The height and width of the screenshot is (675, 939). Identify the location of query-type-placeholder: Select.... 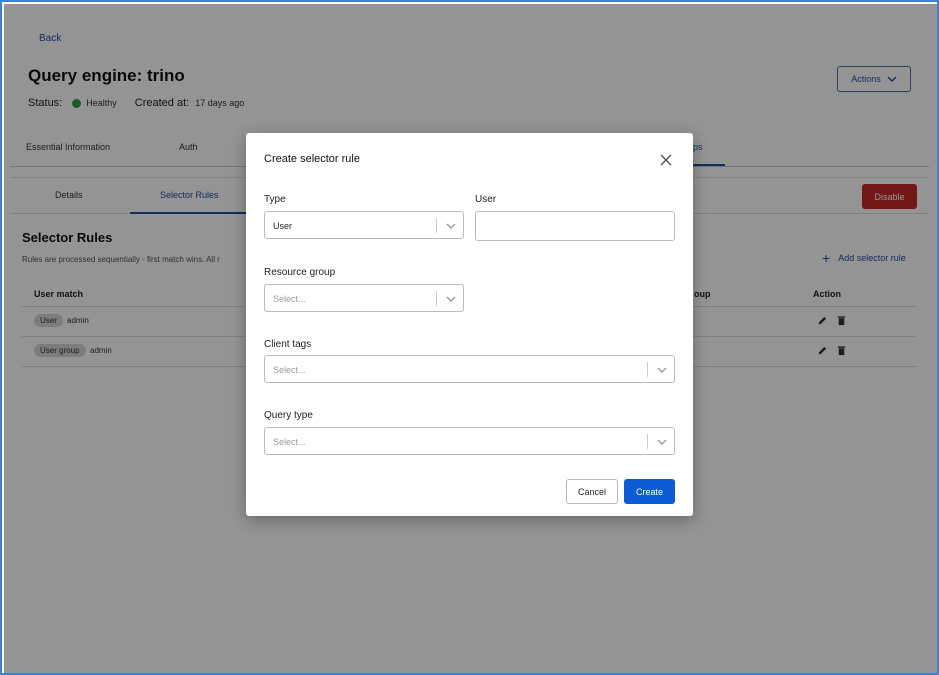
(289, 442).